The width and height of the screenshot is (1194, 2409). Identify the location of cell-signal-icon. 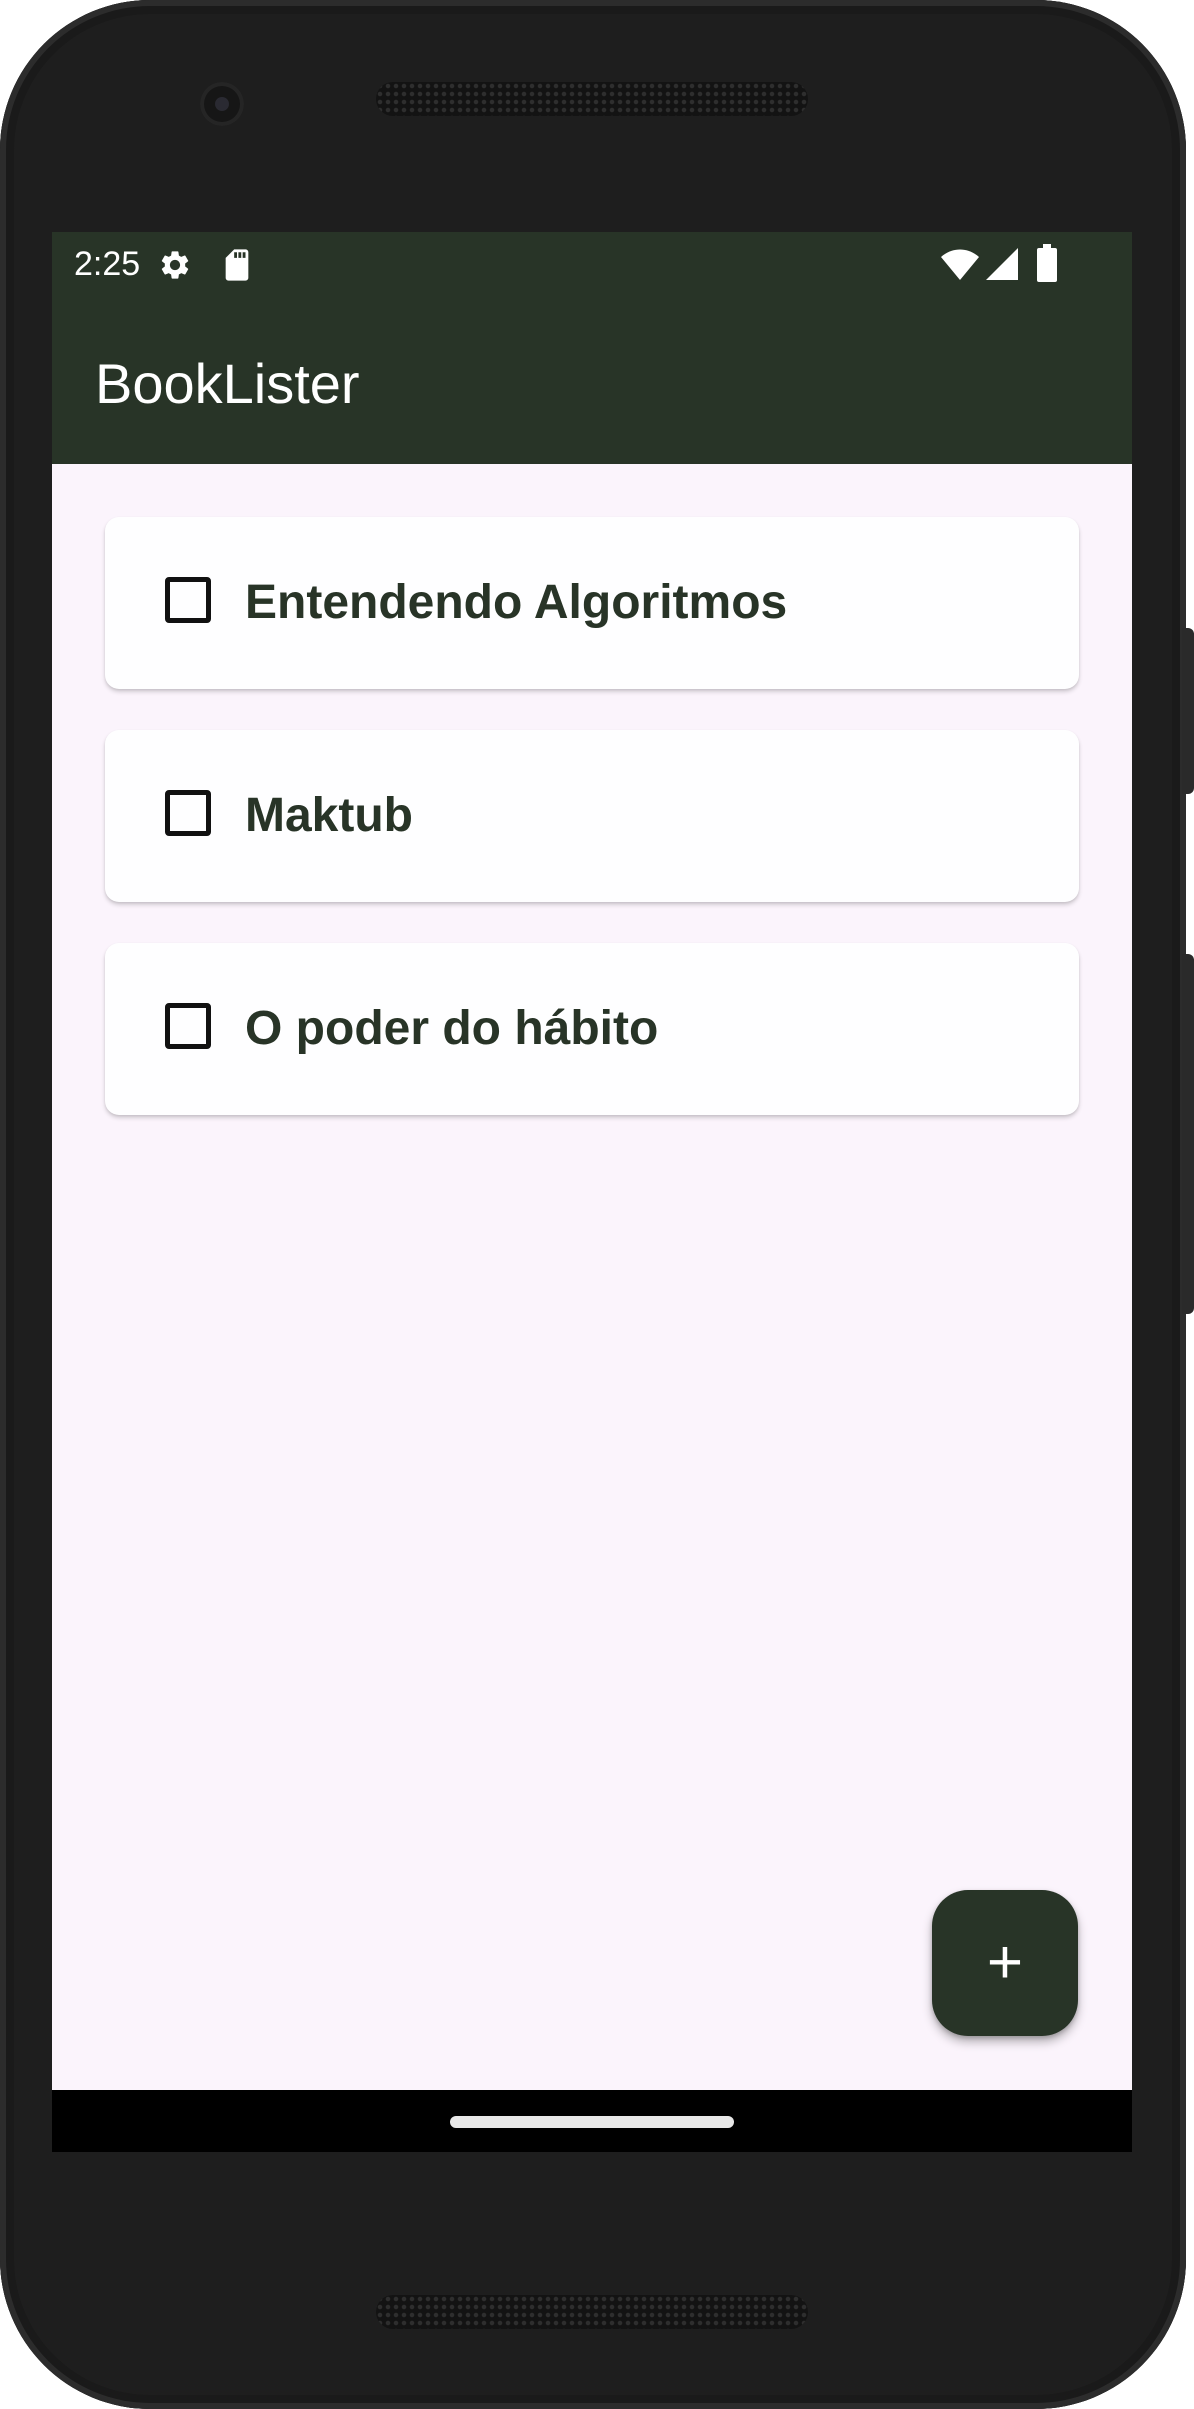
(1002, 264).